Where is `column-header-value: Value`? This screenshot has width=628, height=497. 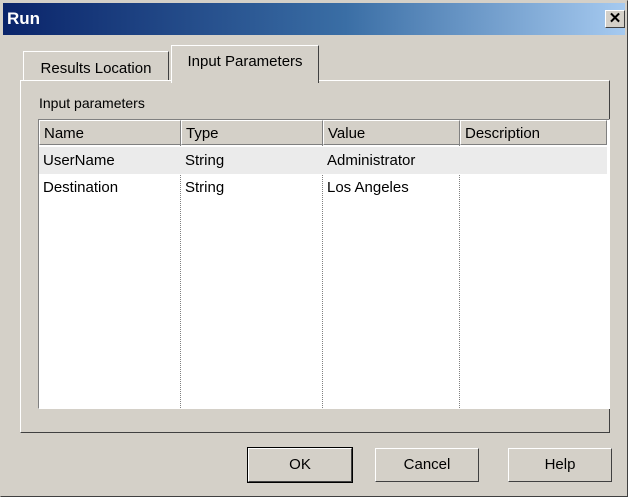
column-header-value: Value is located at coordinates (391, 132).